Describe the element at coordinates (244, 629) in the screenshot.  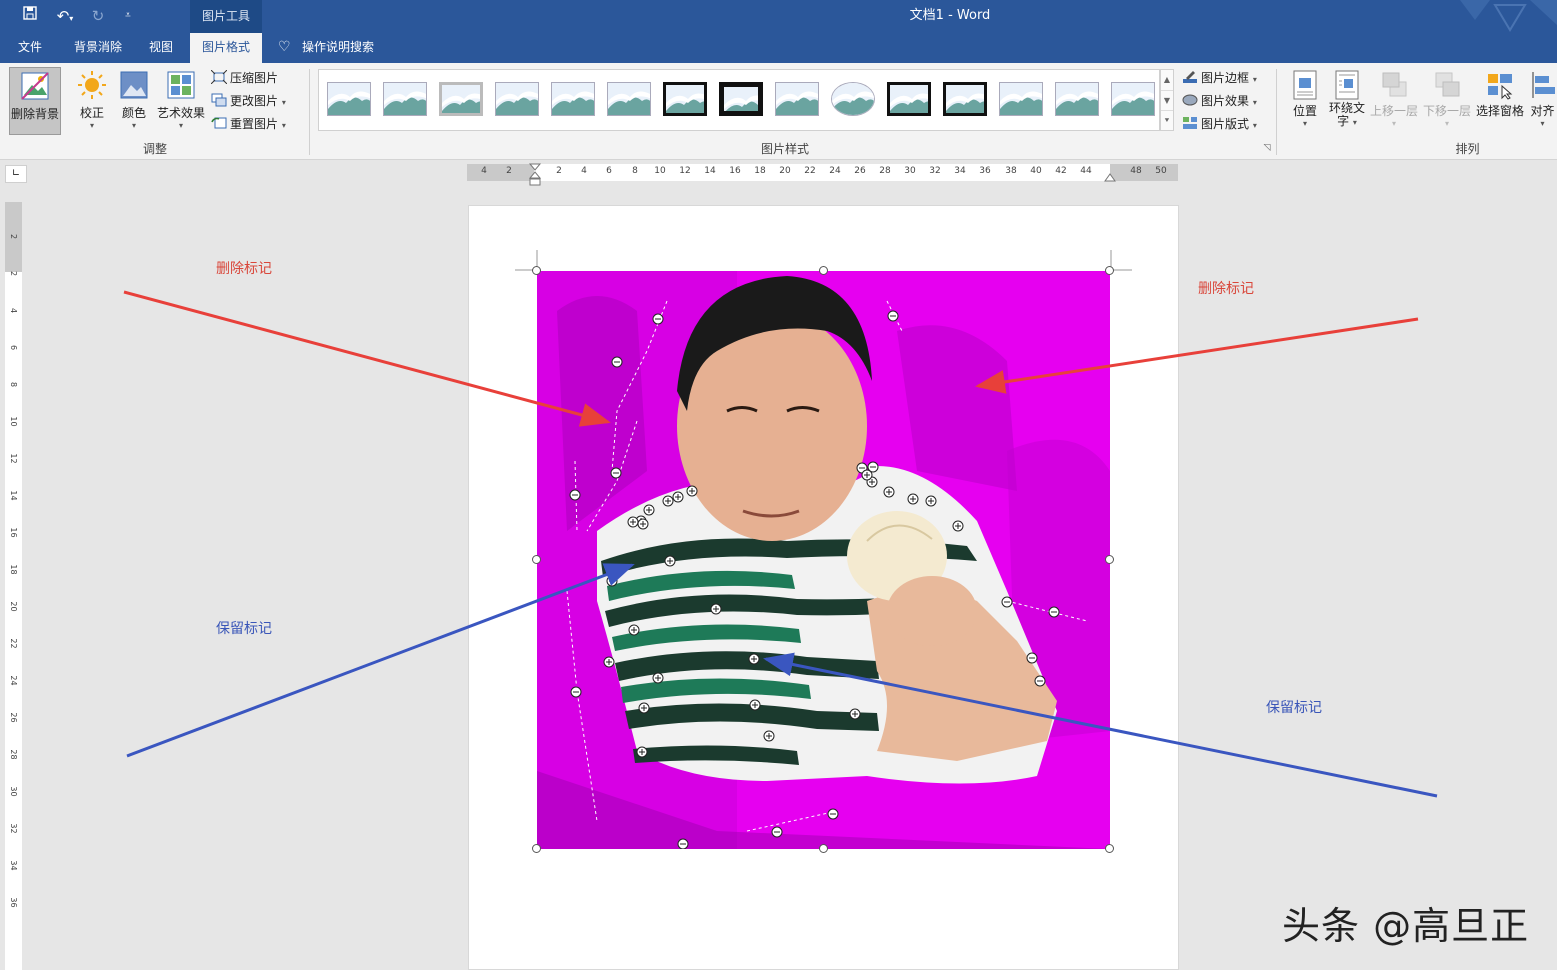
I see `keep-mark-label-left: 保留标记` at that location.